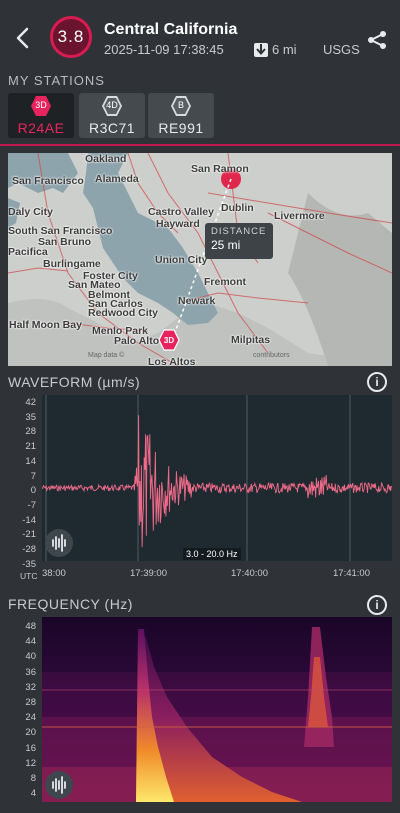 This screenshot has height=813, width=400. I want to click on map-place-label: Milpitas, so click(251, 340).